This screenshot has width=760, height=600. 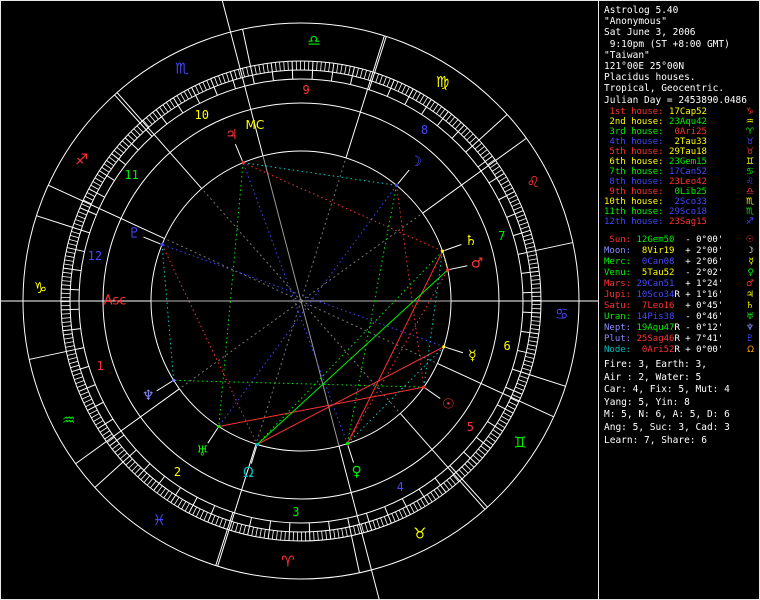 What do you see at coordinates (644, 67) in the screenshot?
I see `header-line-6: 121°00E 25°00N` at bounding box center [644, 67].